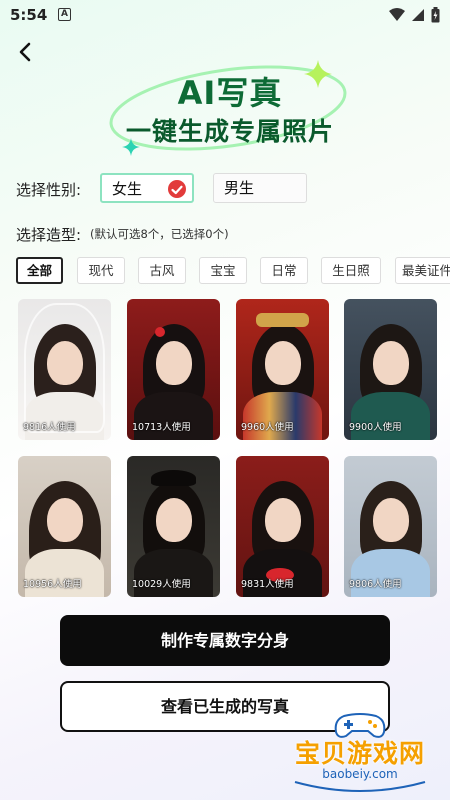 This screenshot has width=450, height=800. I want to click on back-button, so click(26, 52).